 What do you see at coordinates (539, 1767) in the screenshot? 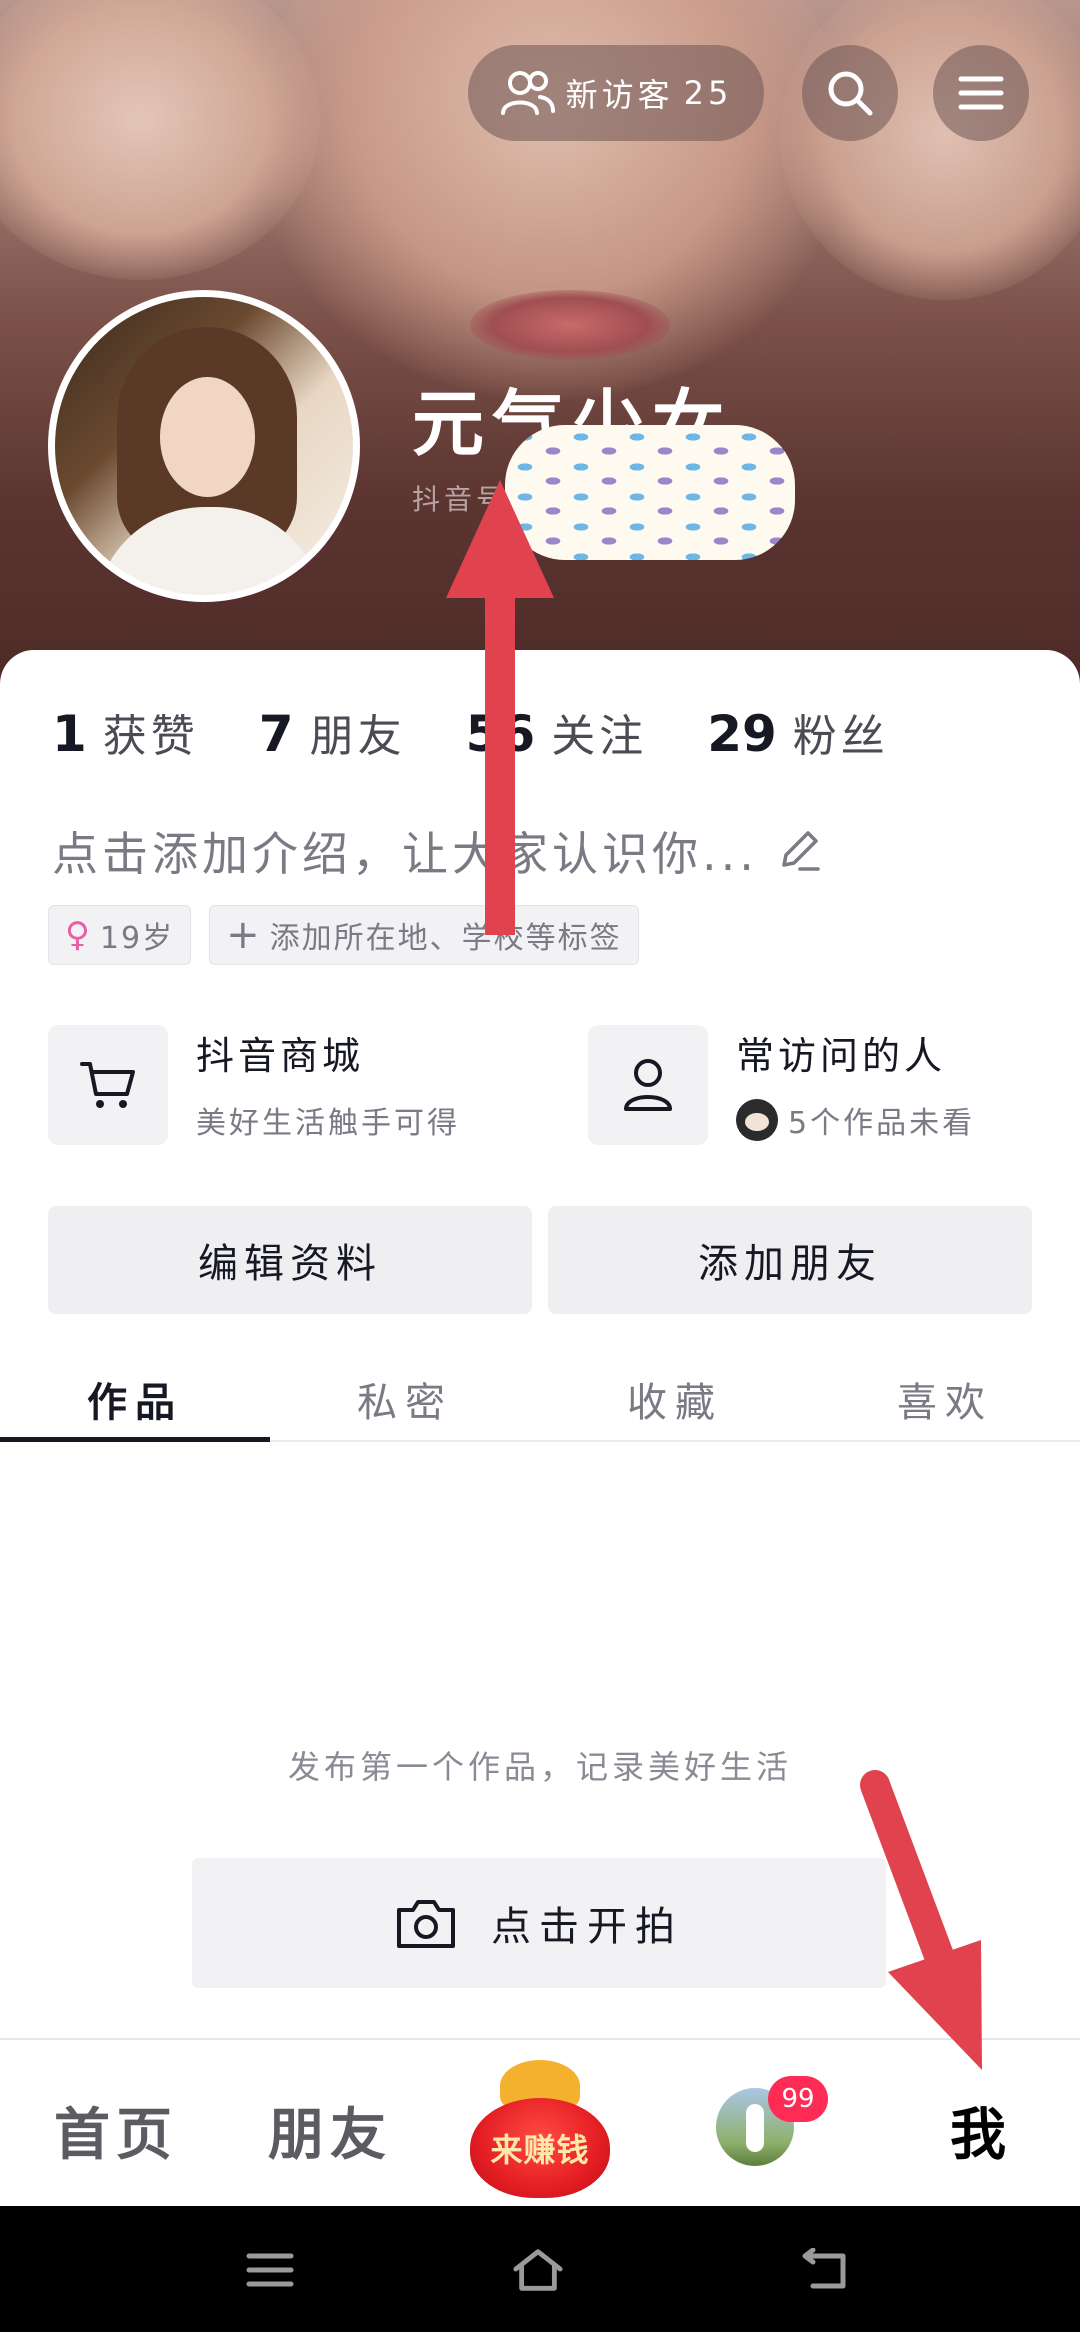
I see `empty-works-hint: 发布第一个作品，记录美好生活` at bounding box center [539, 1767].